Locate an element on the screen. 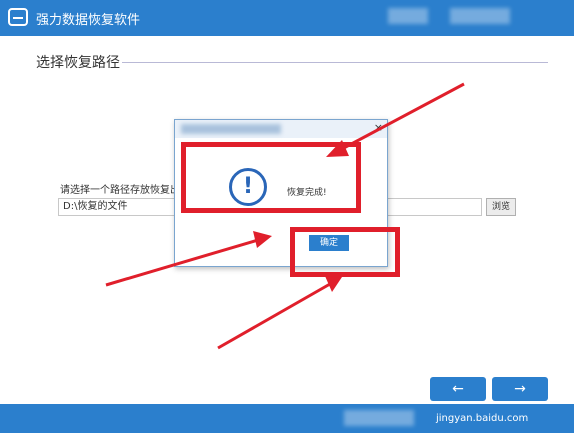  section-title: 选择恢复路径 is located at coordinates (78, 63).